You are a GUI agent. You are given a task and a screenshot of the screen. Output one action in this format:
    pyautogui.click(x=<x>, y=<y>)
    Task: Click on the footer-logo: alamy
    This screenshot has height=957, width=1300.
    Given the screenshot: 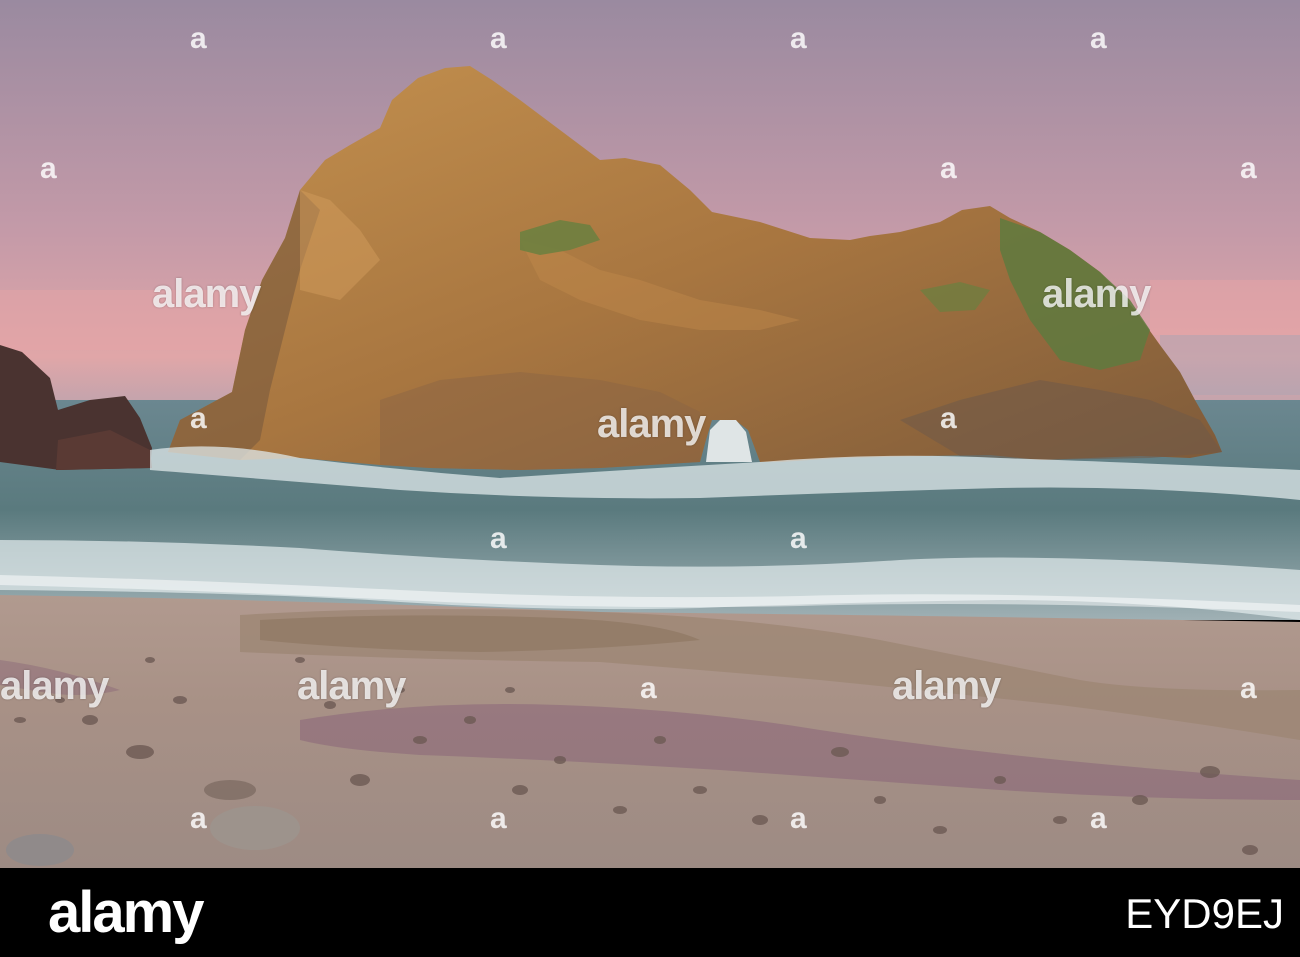 What is the action you would take?
    pyautogui.click(x=126, y=912)
    